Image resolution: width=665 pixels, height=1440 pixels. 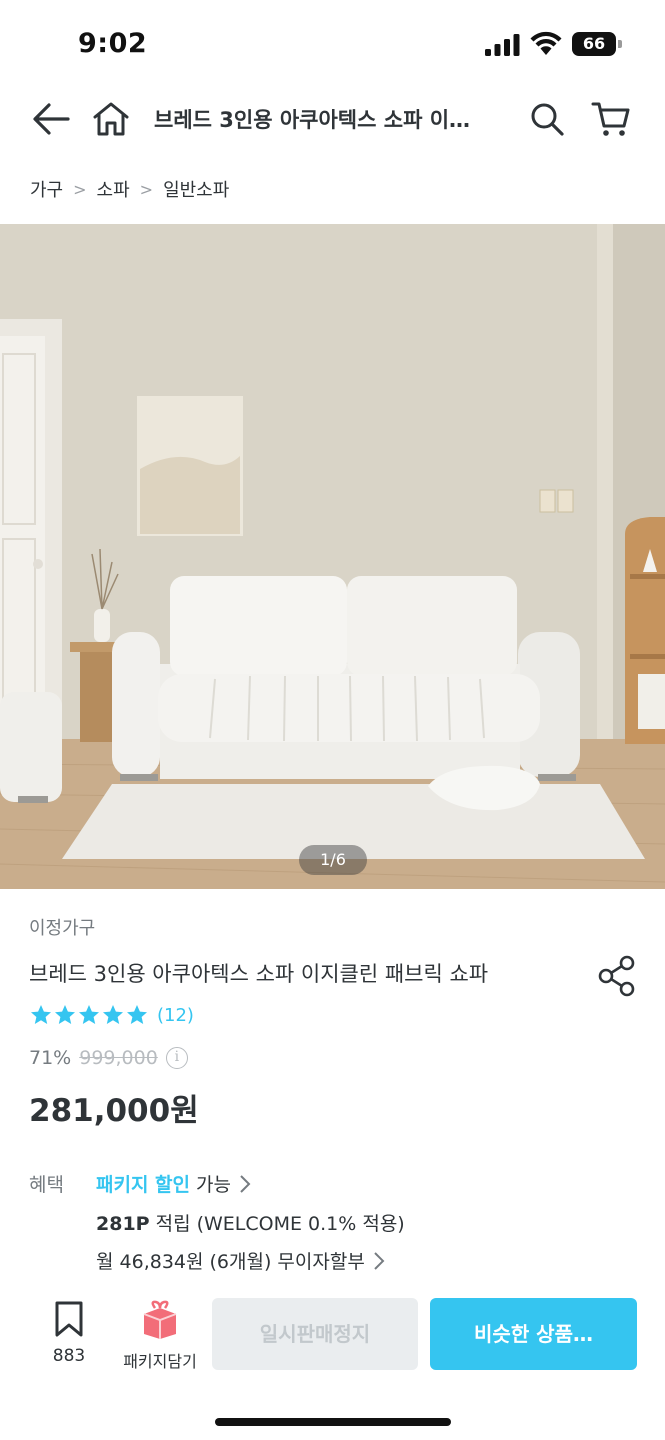 What do you see at coordinates (315, 1334) in the screenshot?
I see `sold-out-button: 일시판매정지` at bounding box center [315, 1334].